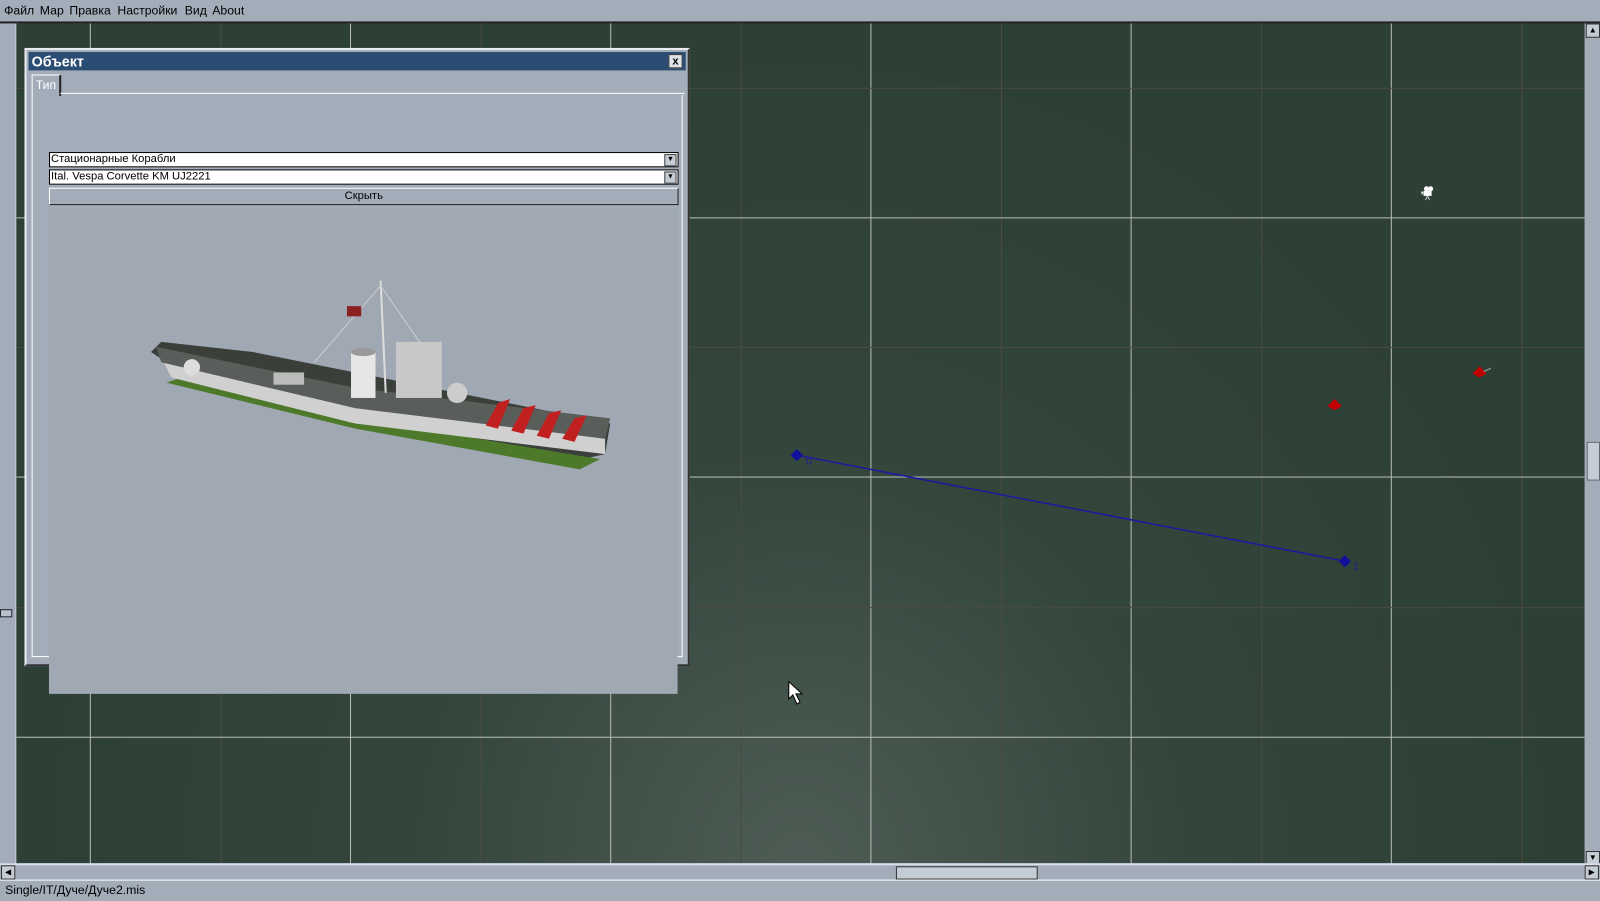 This screenshot has height=901, width=1600. What do you see at coordinates (800, 871) in the screenshot?
I see `bottom-scrollbar: ◀ ▶` at bounding box center [800, 871].